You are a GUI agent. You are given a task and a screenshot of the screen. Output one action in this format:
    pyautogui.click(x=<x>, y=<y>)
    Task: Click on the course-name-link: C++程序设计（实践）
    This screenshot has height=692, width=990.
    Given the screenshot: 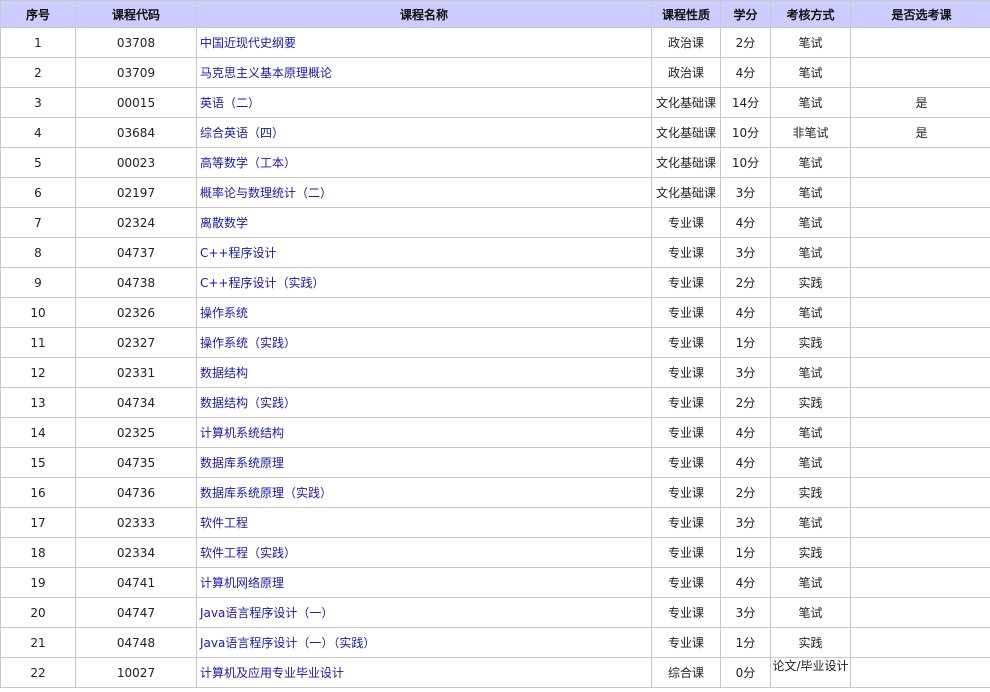 What is the action you would take?
    pyautogui.click(x=262, y=283)
    